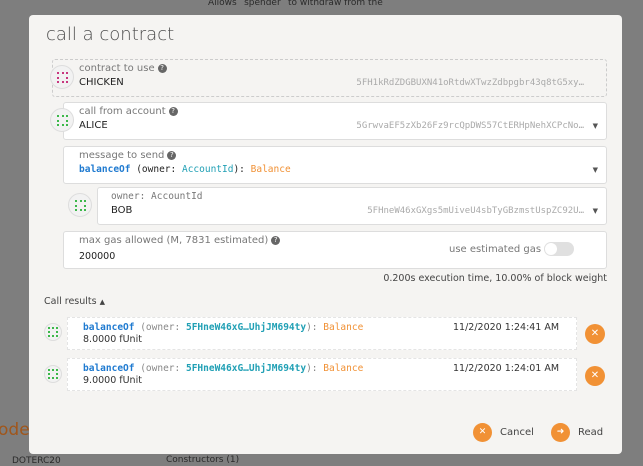 The image size is (643, 466). What do you see at coordinates (185, 169) in the screenshot?
I see `message-signature: balanceOf (owner: AccountId): Balance` at bounding box center [185, 169].